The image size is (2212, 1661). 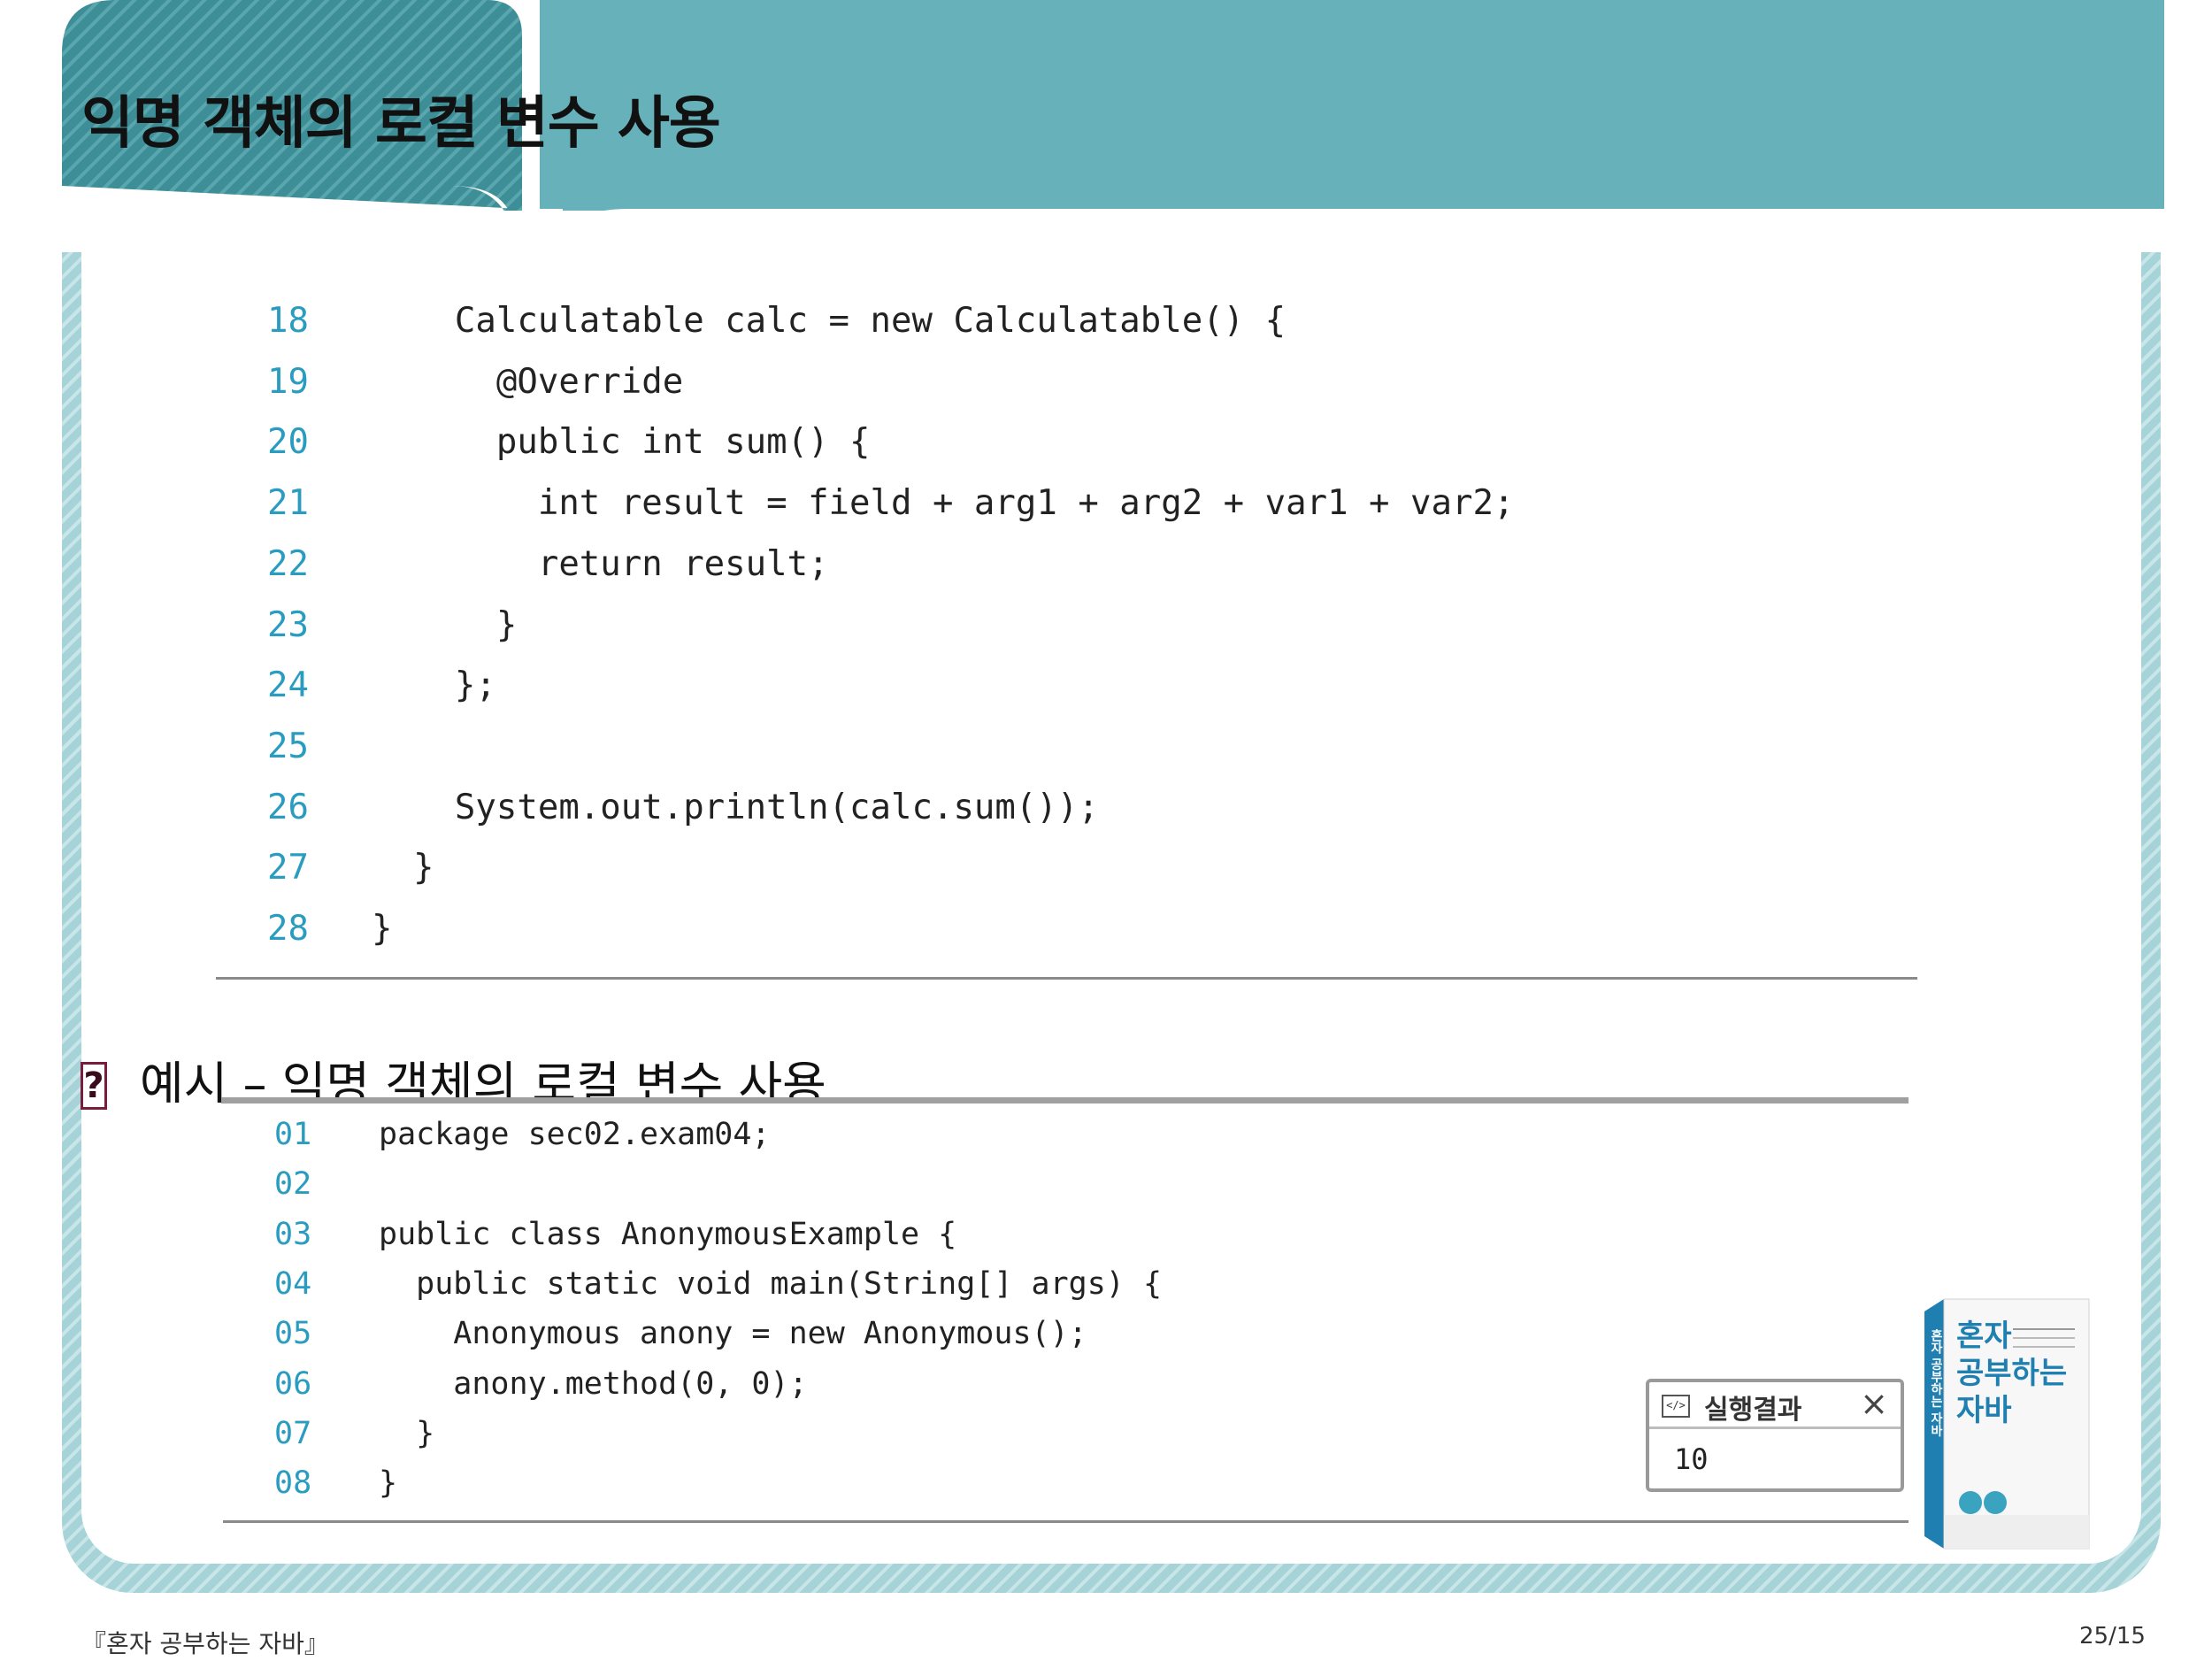 What do you see at coordinates (1753, 1410) in the screenshot?
I see `result-title: 실행결과` at bounding box center [1753, 1410].